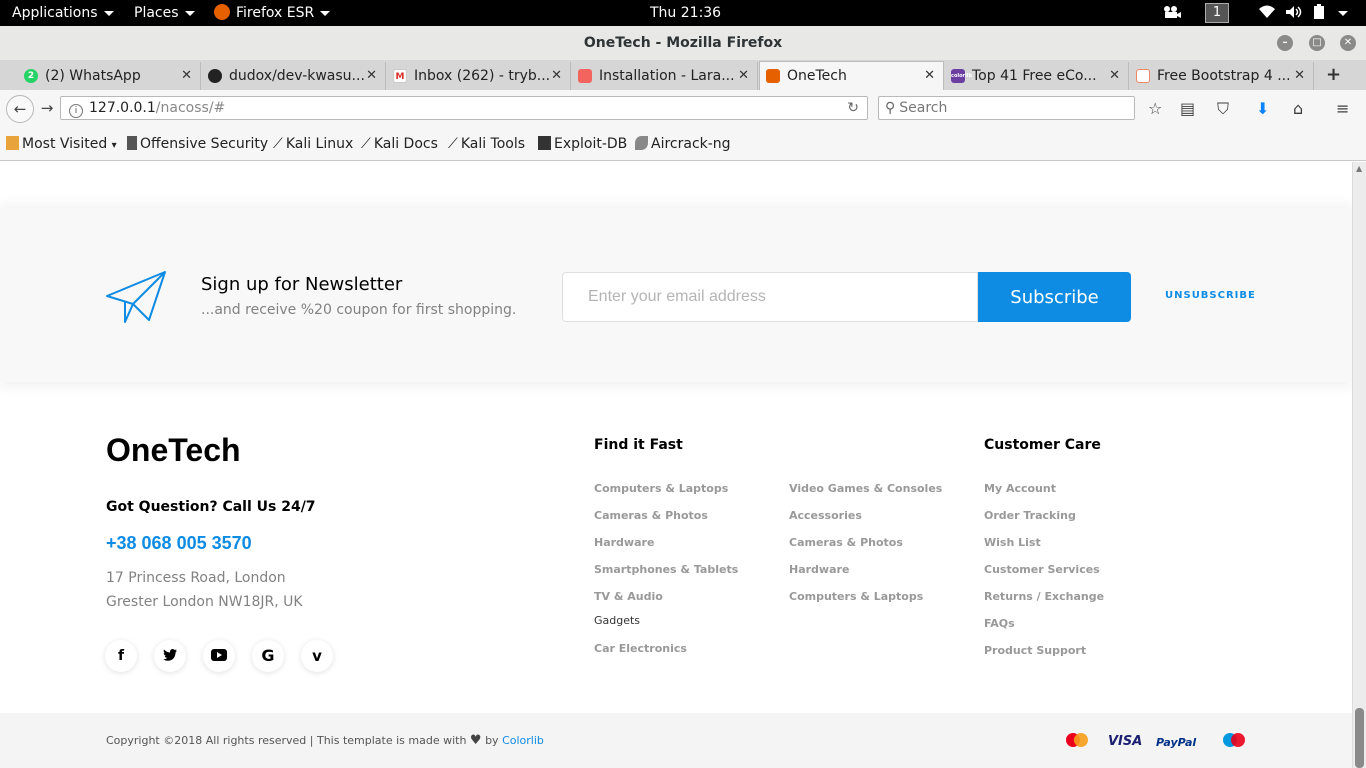 This screenshot has width=1366, height=768. What do you see at coordinates (399, 144) in the screenshot?
I see `bookmark-kali-docs: ⟋ Kali Docs` at bounding box center [399, 144].